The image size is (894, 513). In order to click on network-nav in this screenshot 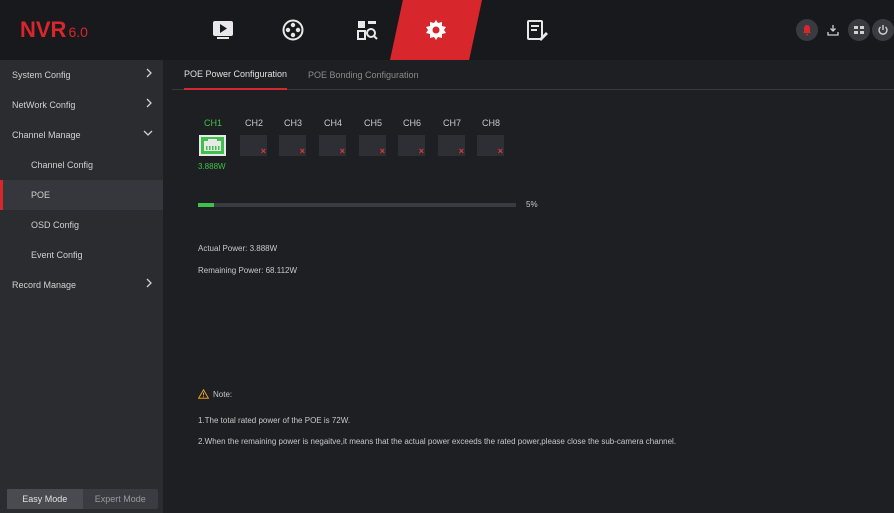, I will do `click(293, 30)`.